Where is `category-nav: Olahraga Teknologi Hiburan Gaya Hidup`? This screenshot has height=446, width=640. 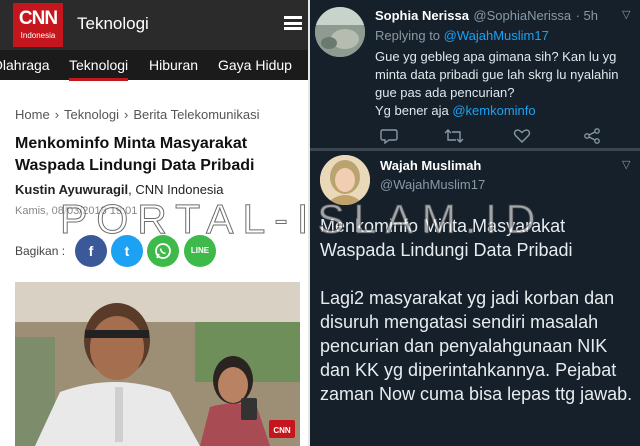 category-nav: Olahraga Teknologi Hiburan Gaya Hidup is located at coordinates (154, 65).